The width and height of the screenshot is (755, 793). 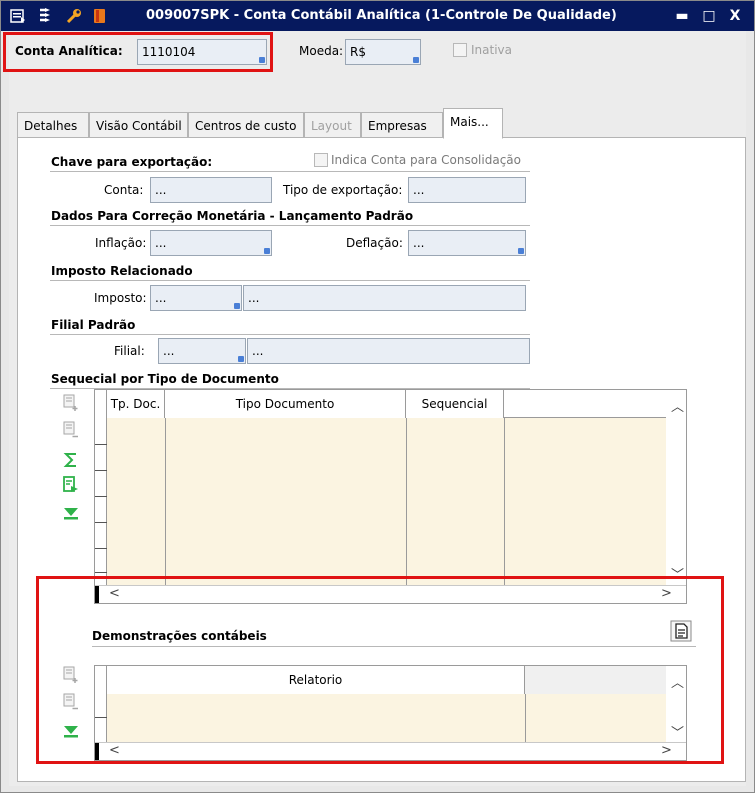 What do you see at coordinates (316, 680) in the screenshot?
I see `column-header-relatorio: Relatorio` at bounding box center [316, 680].